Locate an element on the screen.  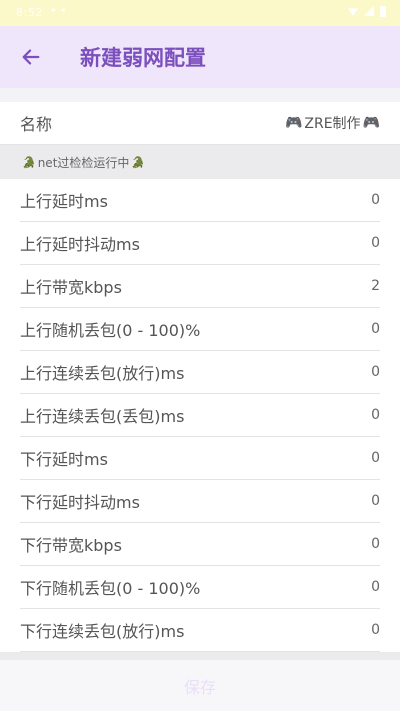
row-label: 下行带宽kbps is located at coordinates (71, 545).